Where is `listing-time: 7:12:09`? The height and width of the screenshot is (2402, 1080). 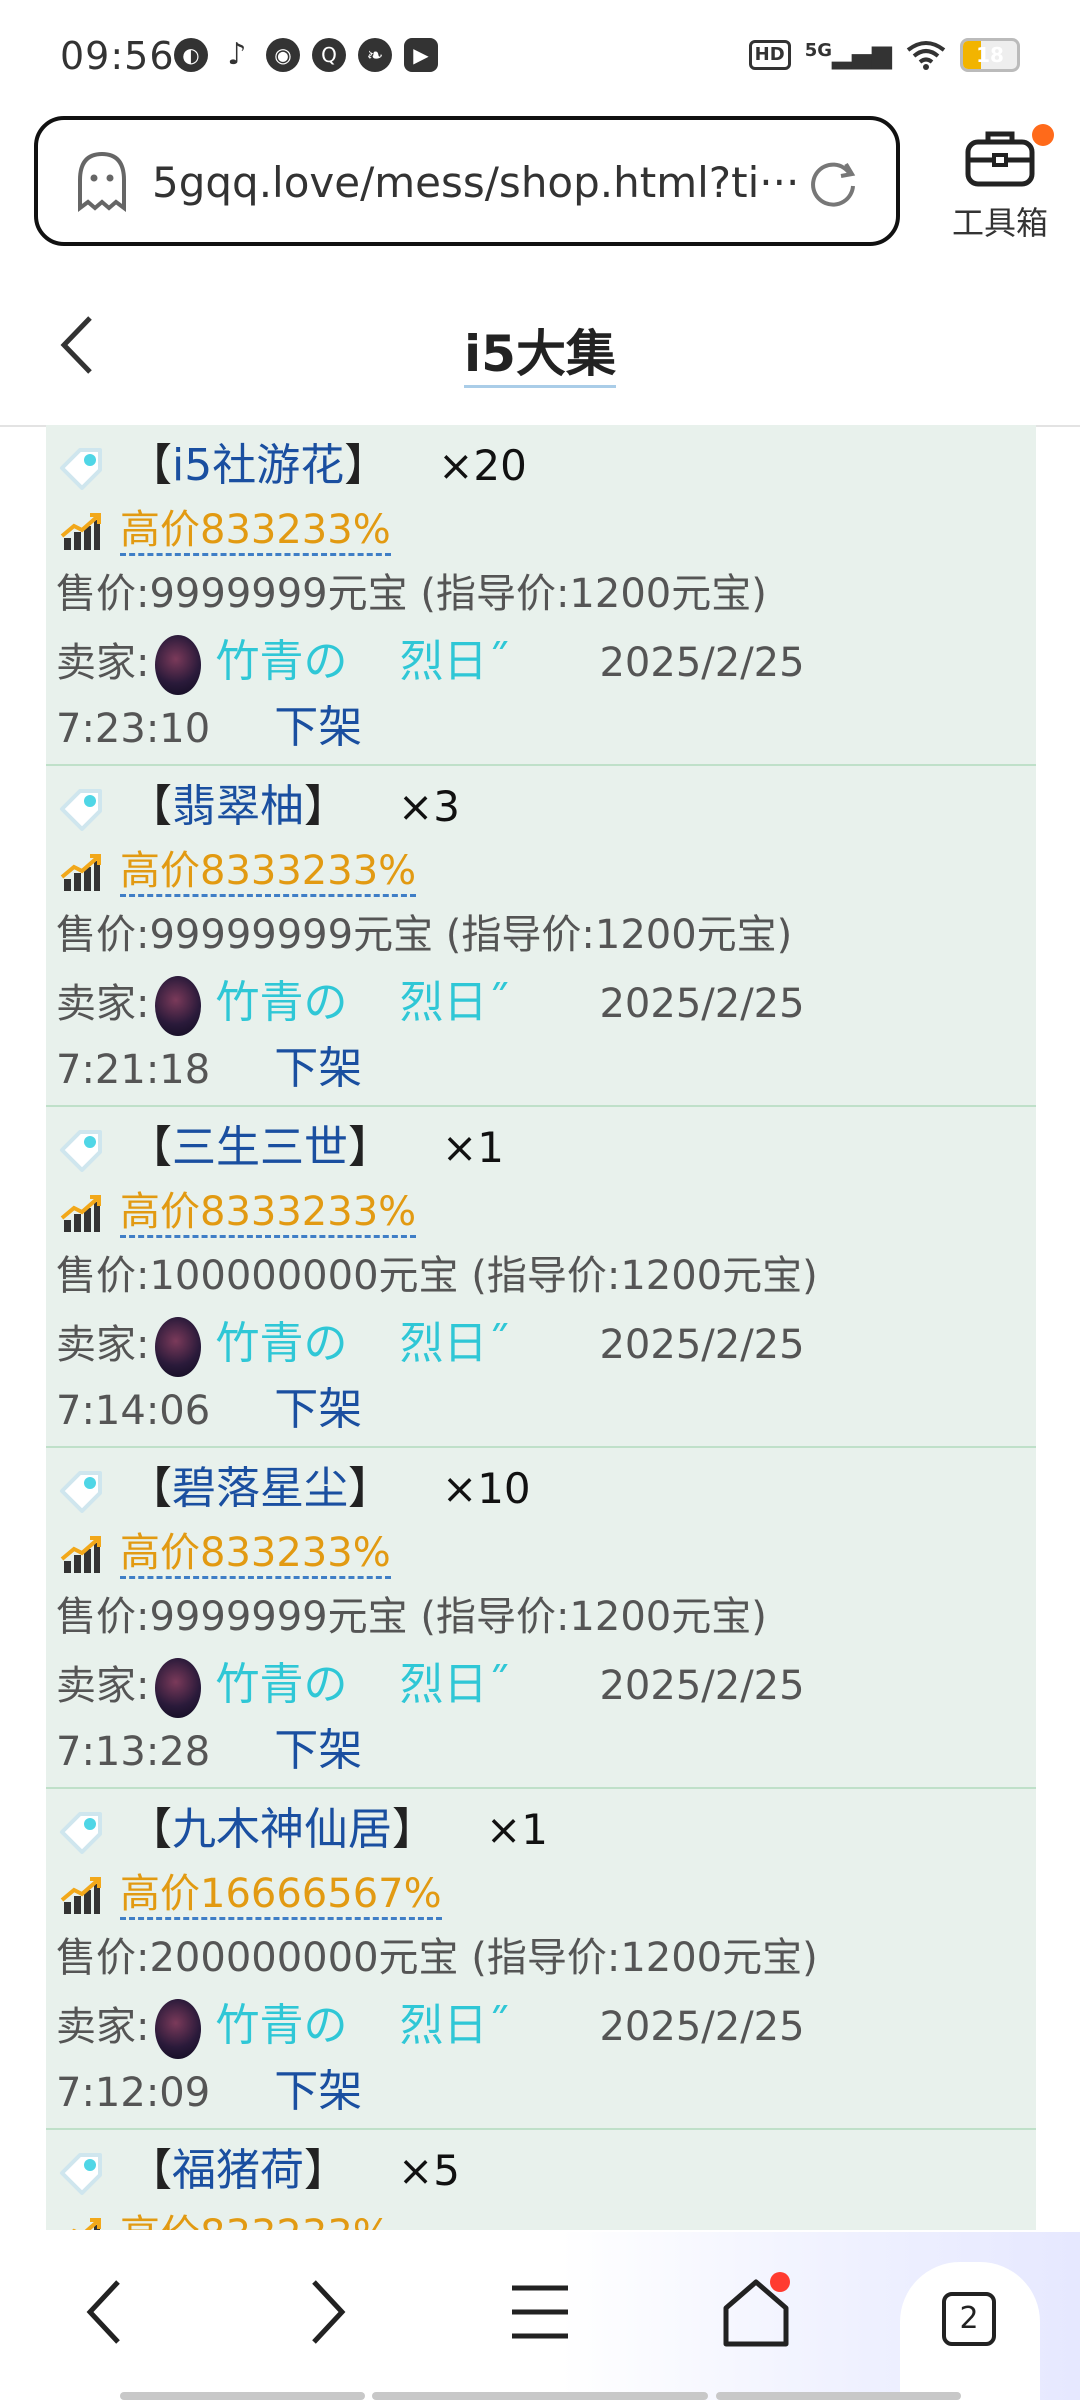
listing-time: 7:12:09 is located at coordinates (133, 2093).